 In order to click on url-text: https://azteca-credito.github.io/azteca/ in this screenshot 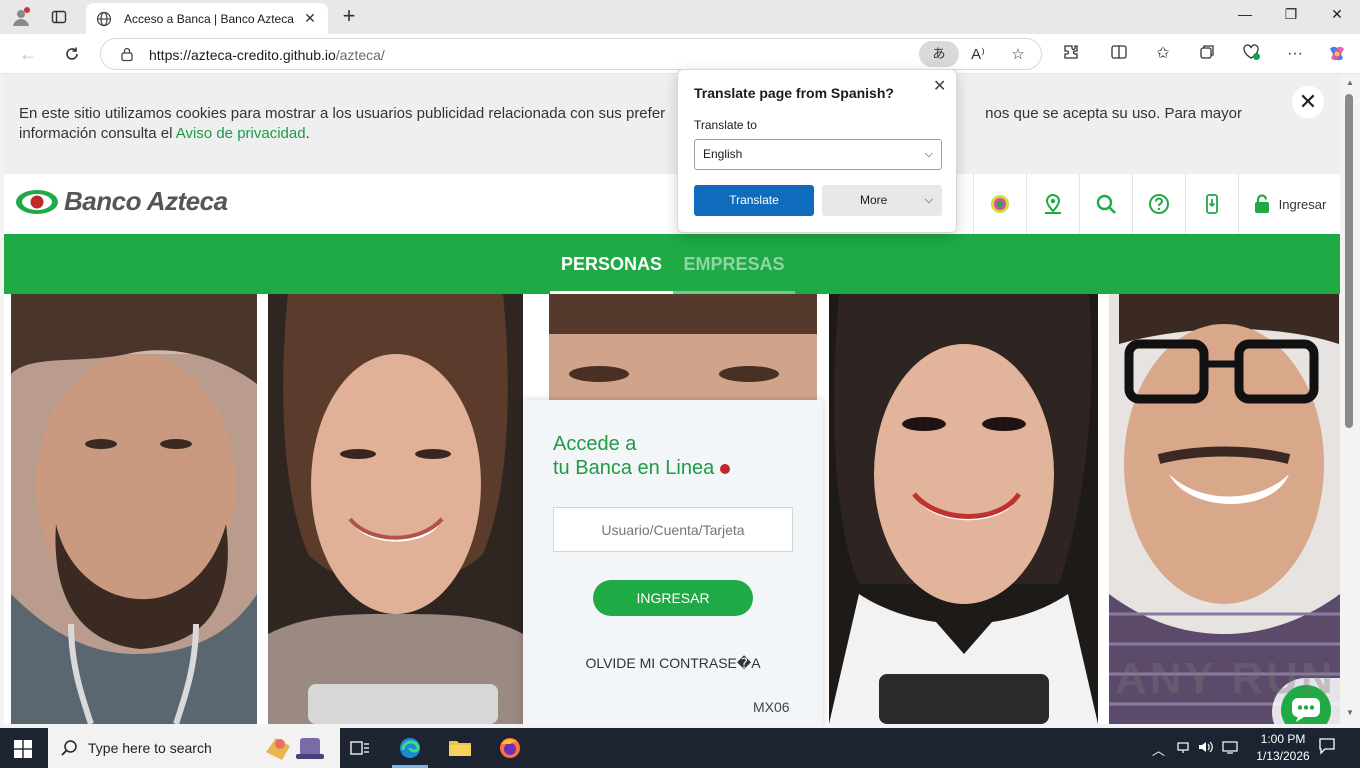, I will do `click(267, 55)`.